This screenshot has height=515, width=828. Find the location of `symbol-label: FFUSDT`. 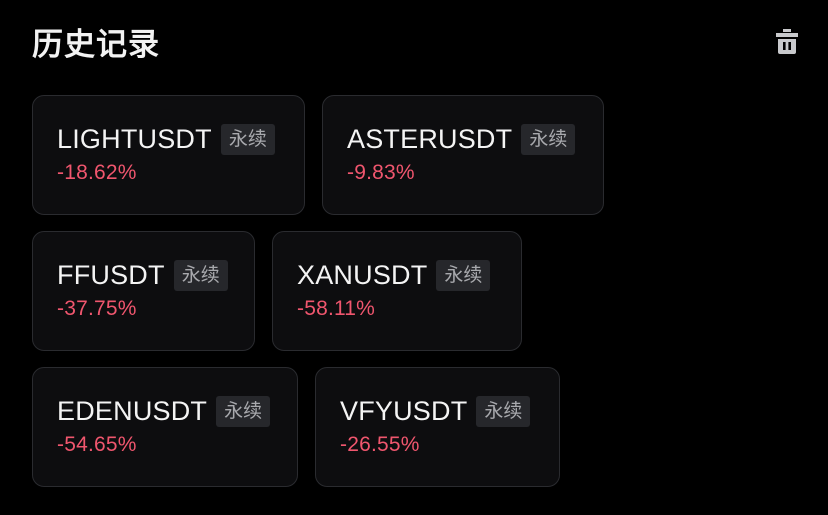

symbol-label: FFUSDT is located at coordinates (111, 275).